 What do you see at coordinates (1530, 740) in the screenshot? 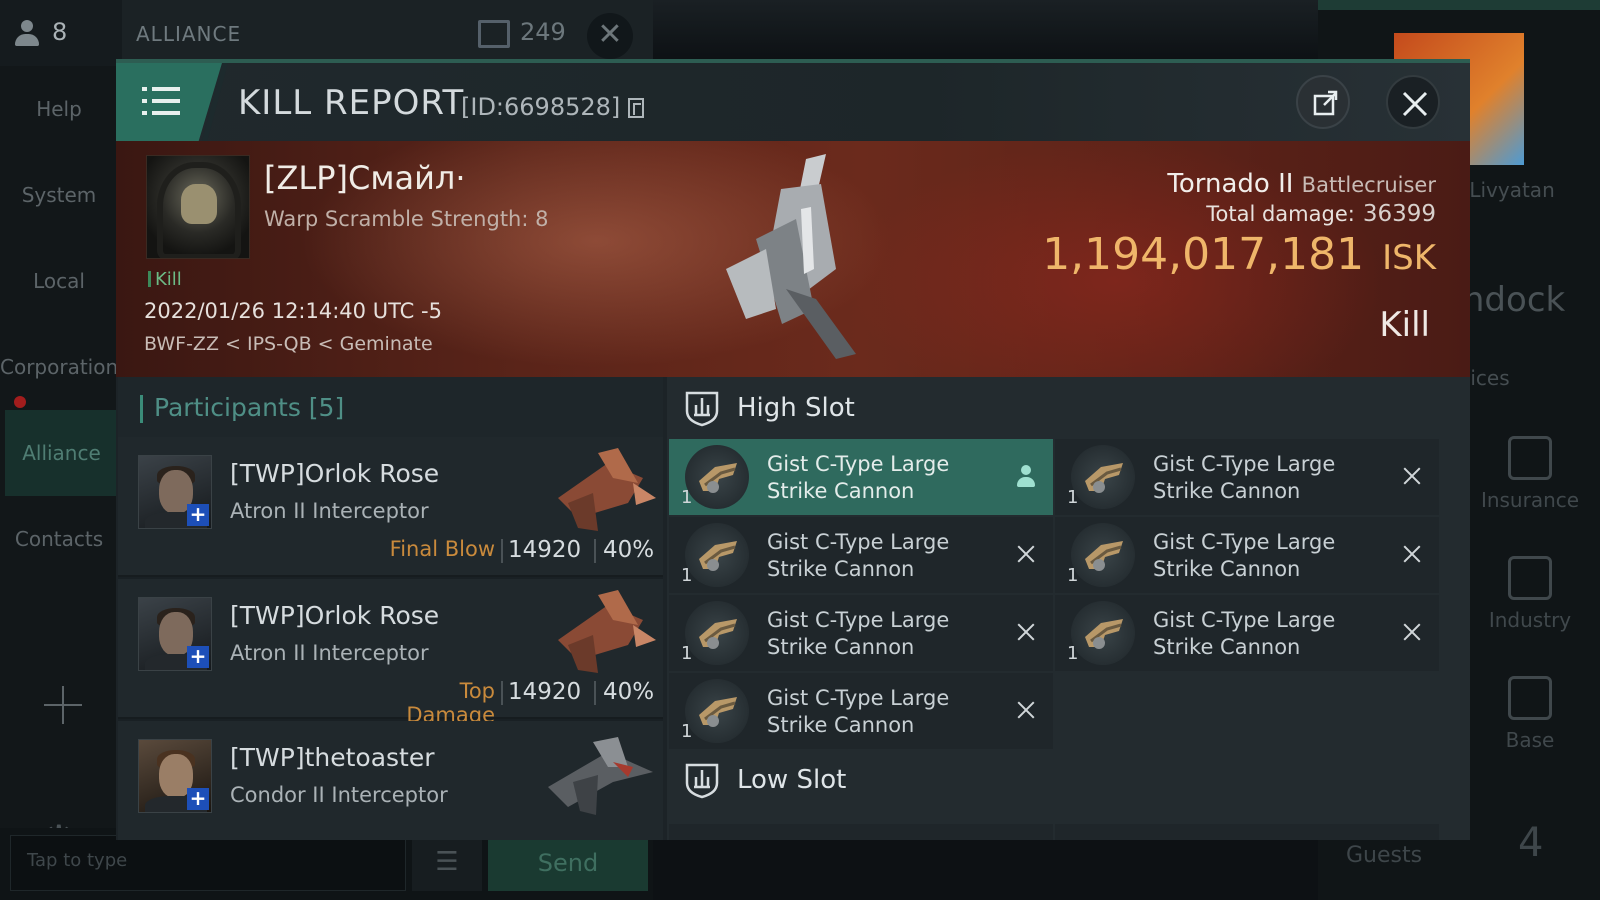
I see `base-label: Base` at bounding box center [1530, 740].